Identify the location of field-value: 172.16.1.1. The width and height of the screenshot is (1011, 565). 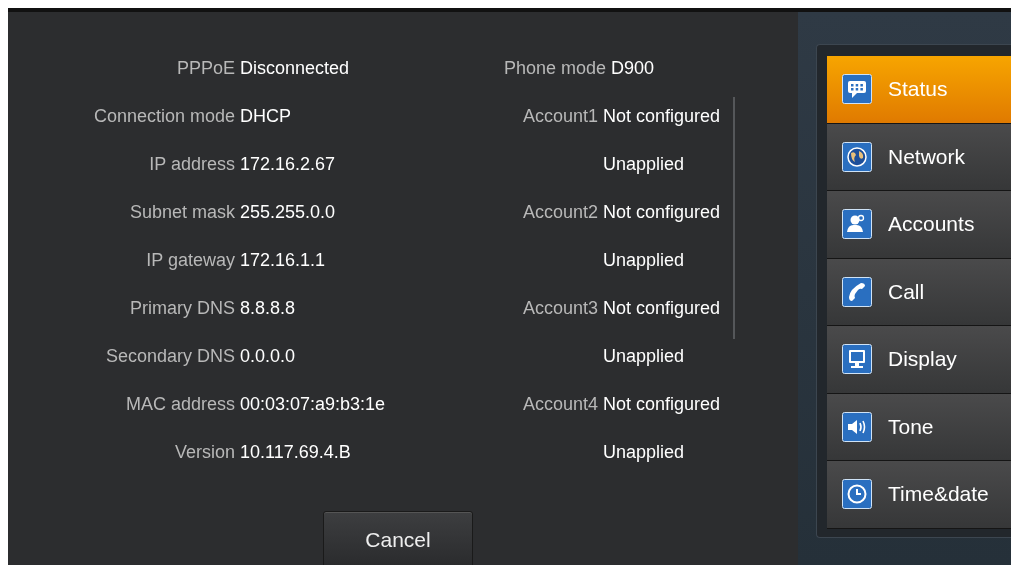
(283, 260).